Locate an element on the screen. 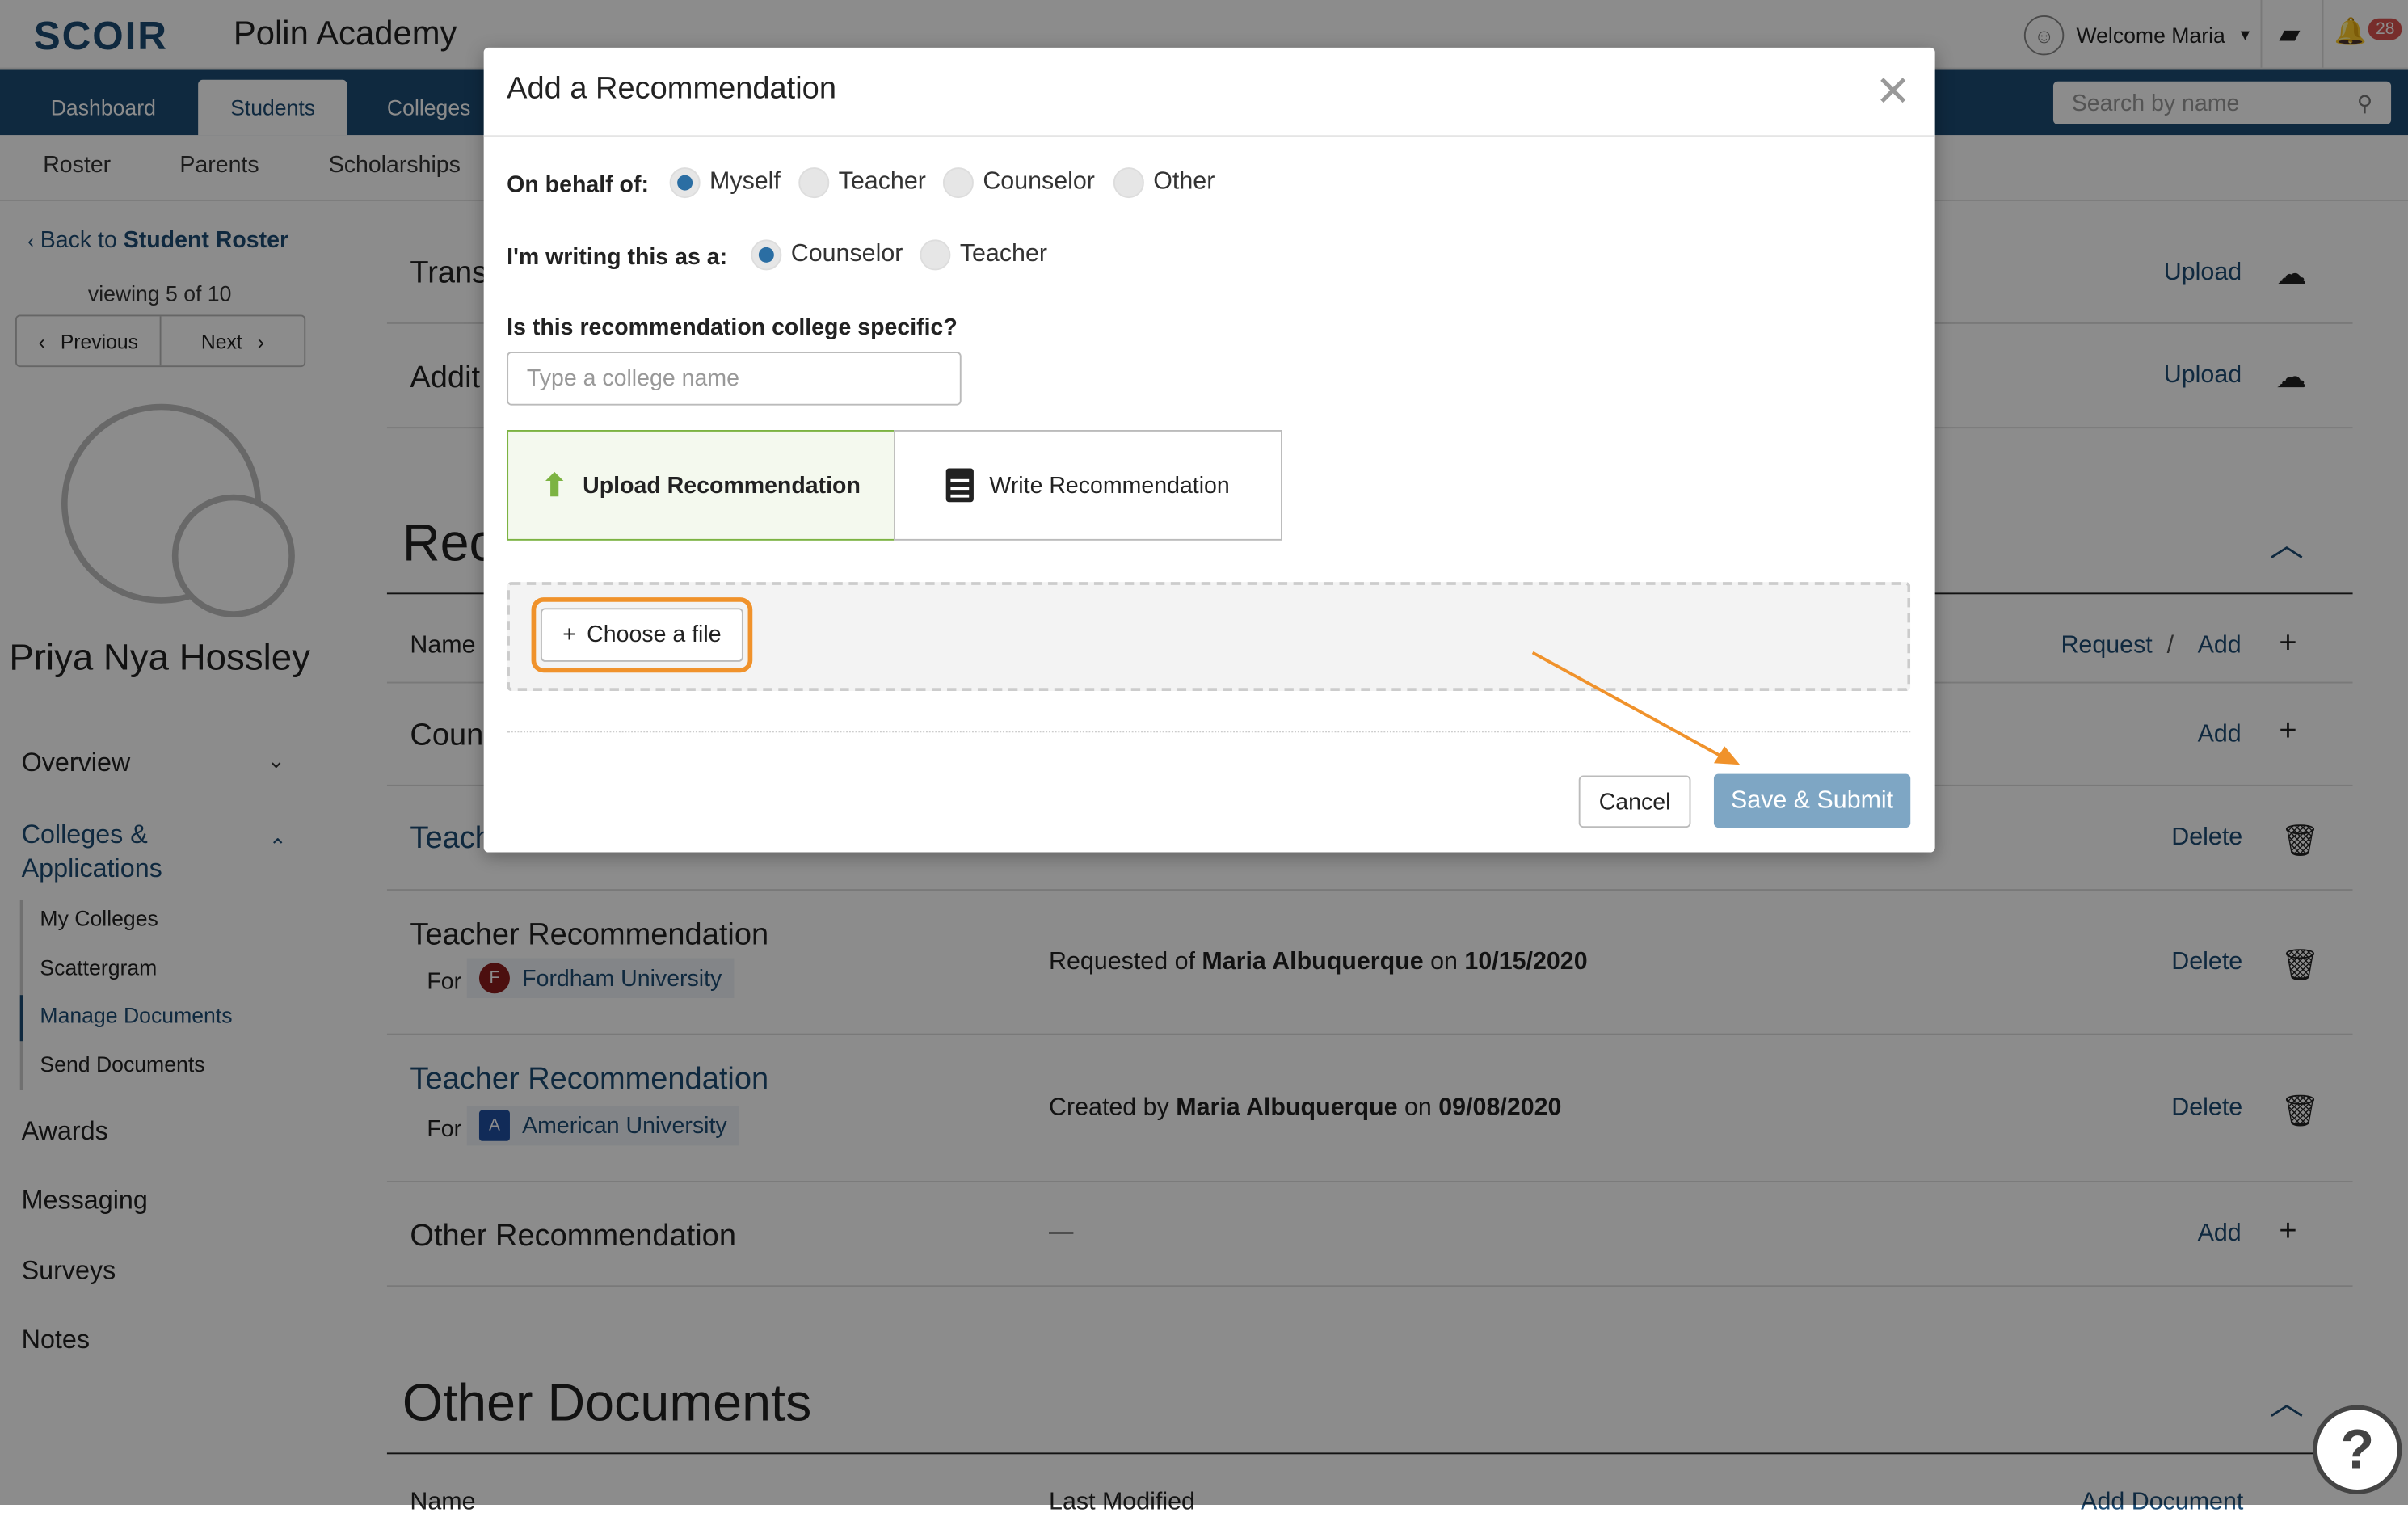 The image size is (2408, 1517). radio-label: Myself is located at coordinates (745, 182).